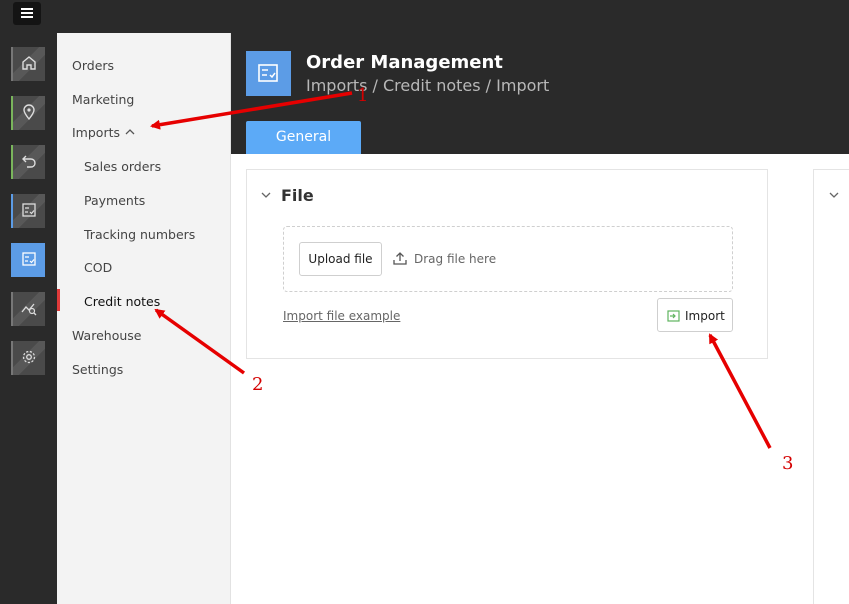 The image size is (849, 604). Describe the element at coordinates (705, 316) in the screenshot. I see `import-button-label: Import` at that location.